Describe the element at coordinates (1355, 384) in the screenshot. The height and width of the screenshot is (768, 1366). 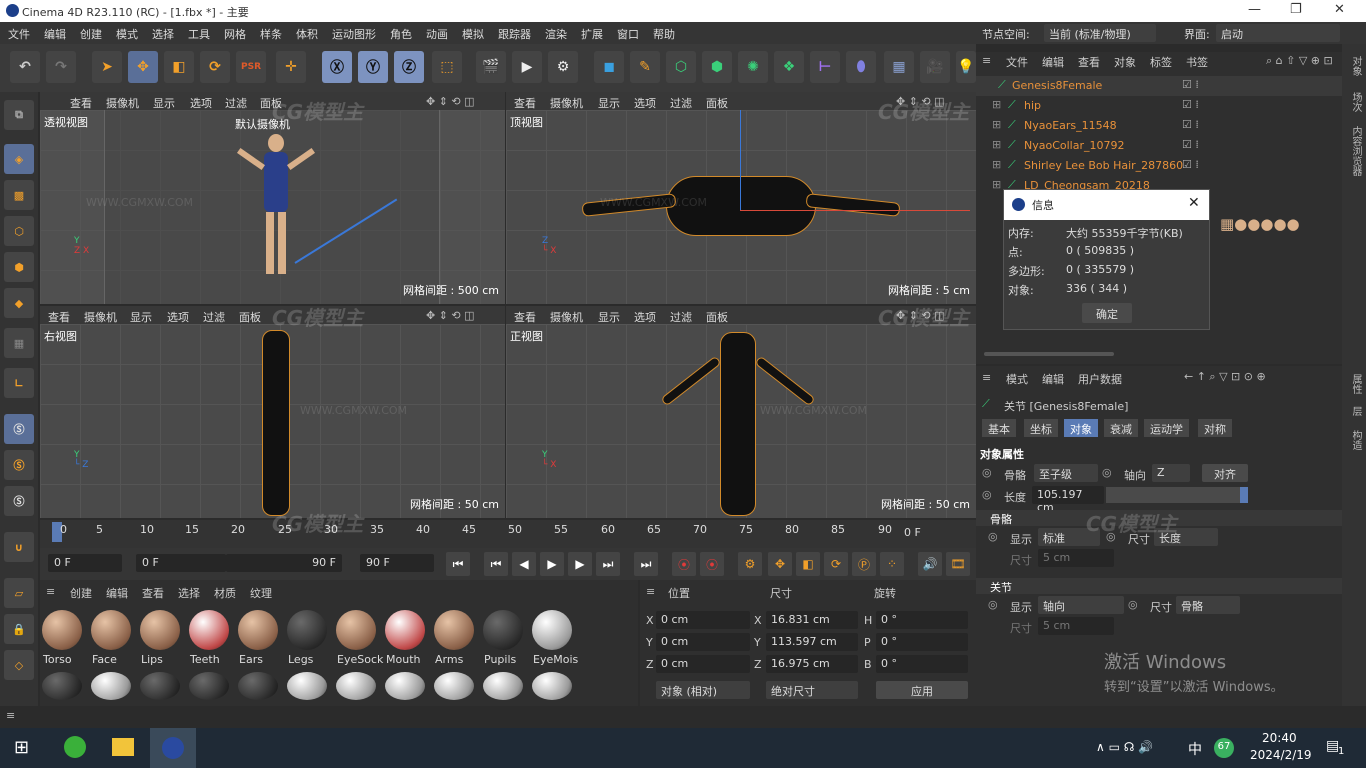
I see `side-tab-attributes: 属性` at that location.